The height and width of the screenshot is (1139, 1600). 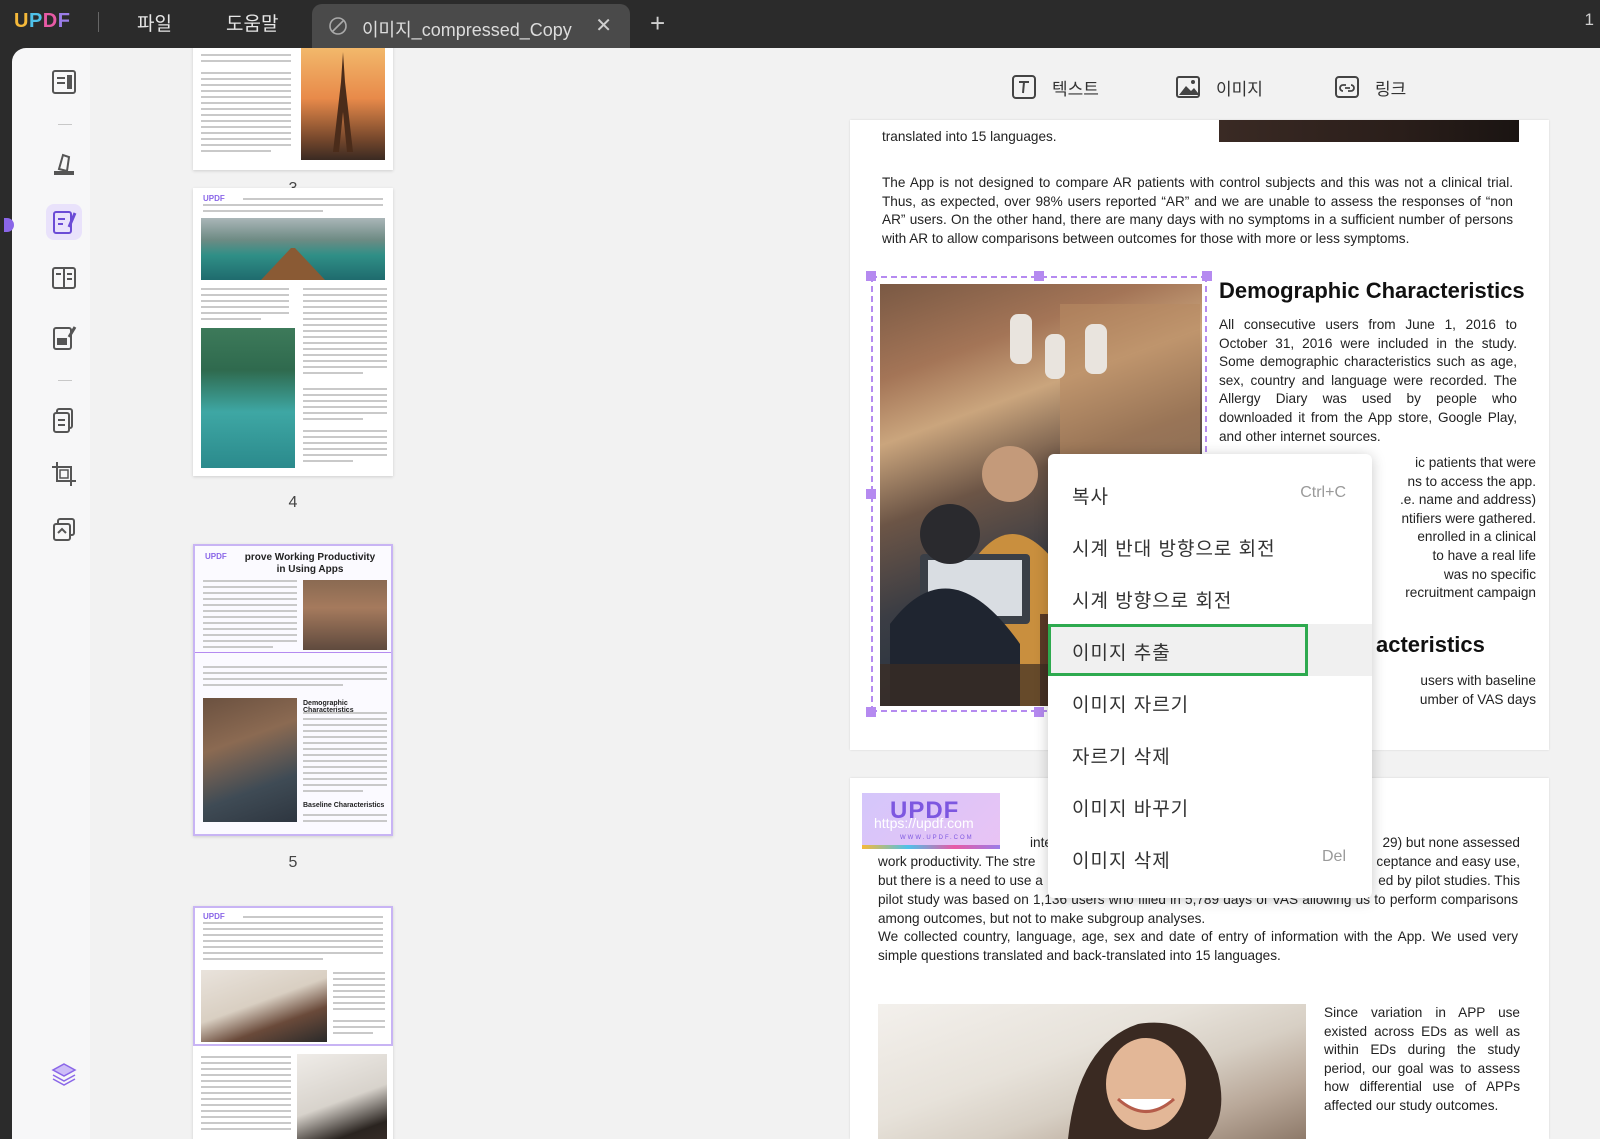 I want to click on batch-tool, so click(x=64, y=530).